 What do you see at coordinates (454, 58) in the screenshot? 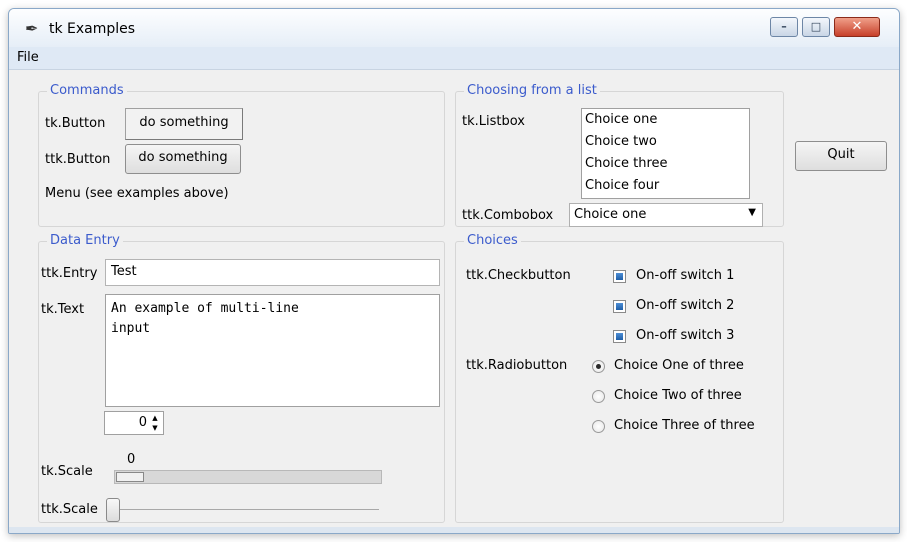
I see `menu-bar: File` at bounding box center [454, 58].